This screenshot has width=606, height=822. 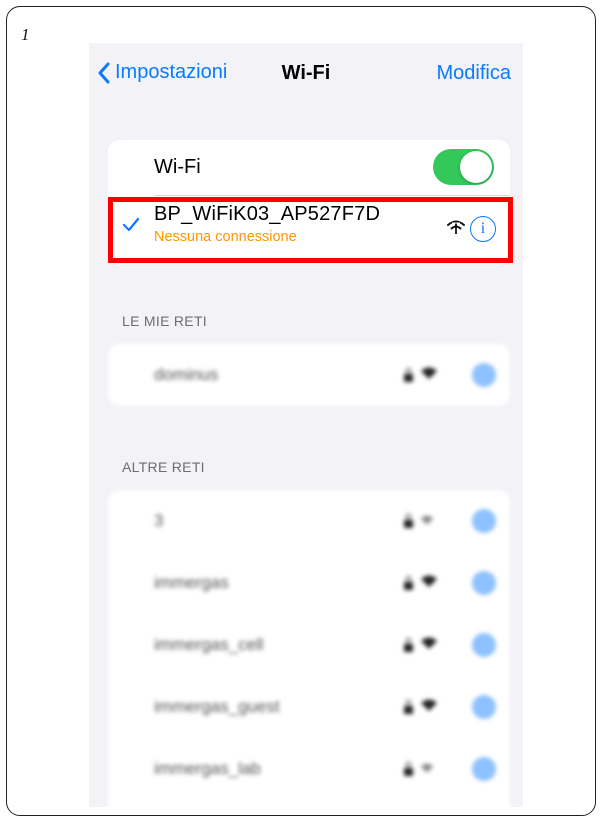 I want to click on my-networks-header: LE MIE RETI, so click(x=164, y=321).